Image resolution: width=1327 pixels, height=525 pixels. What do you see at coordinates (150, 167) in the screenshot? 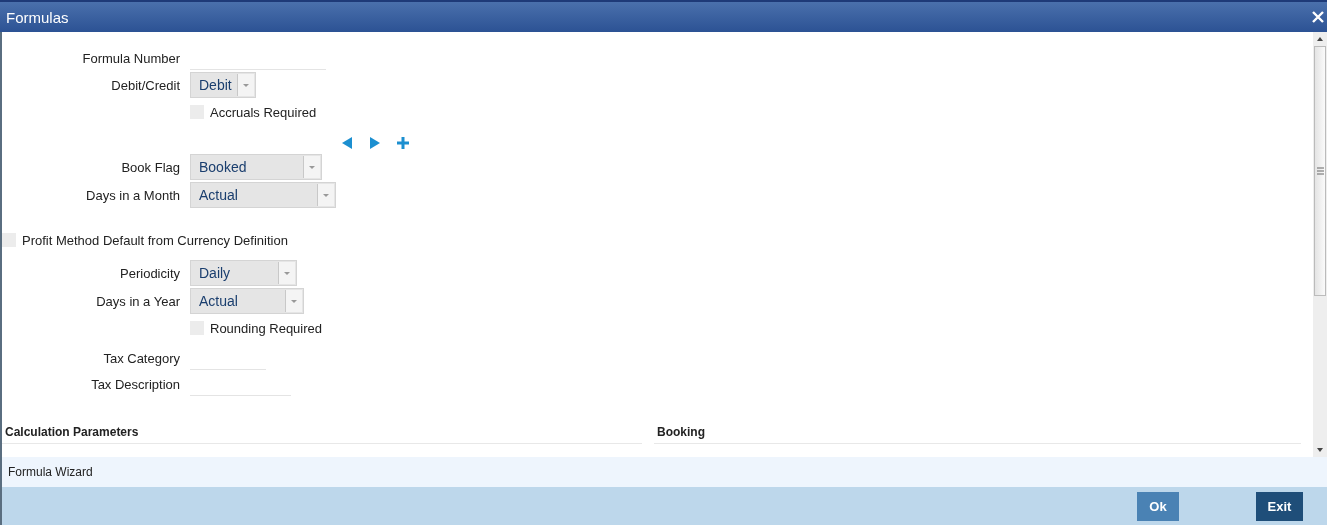
I see `field-label: Book Flag` at bounding box center [150, 167].